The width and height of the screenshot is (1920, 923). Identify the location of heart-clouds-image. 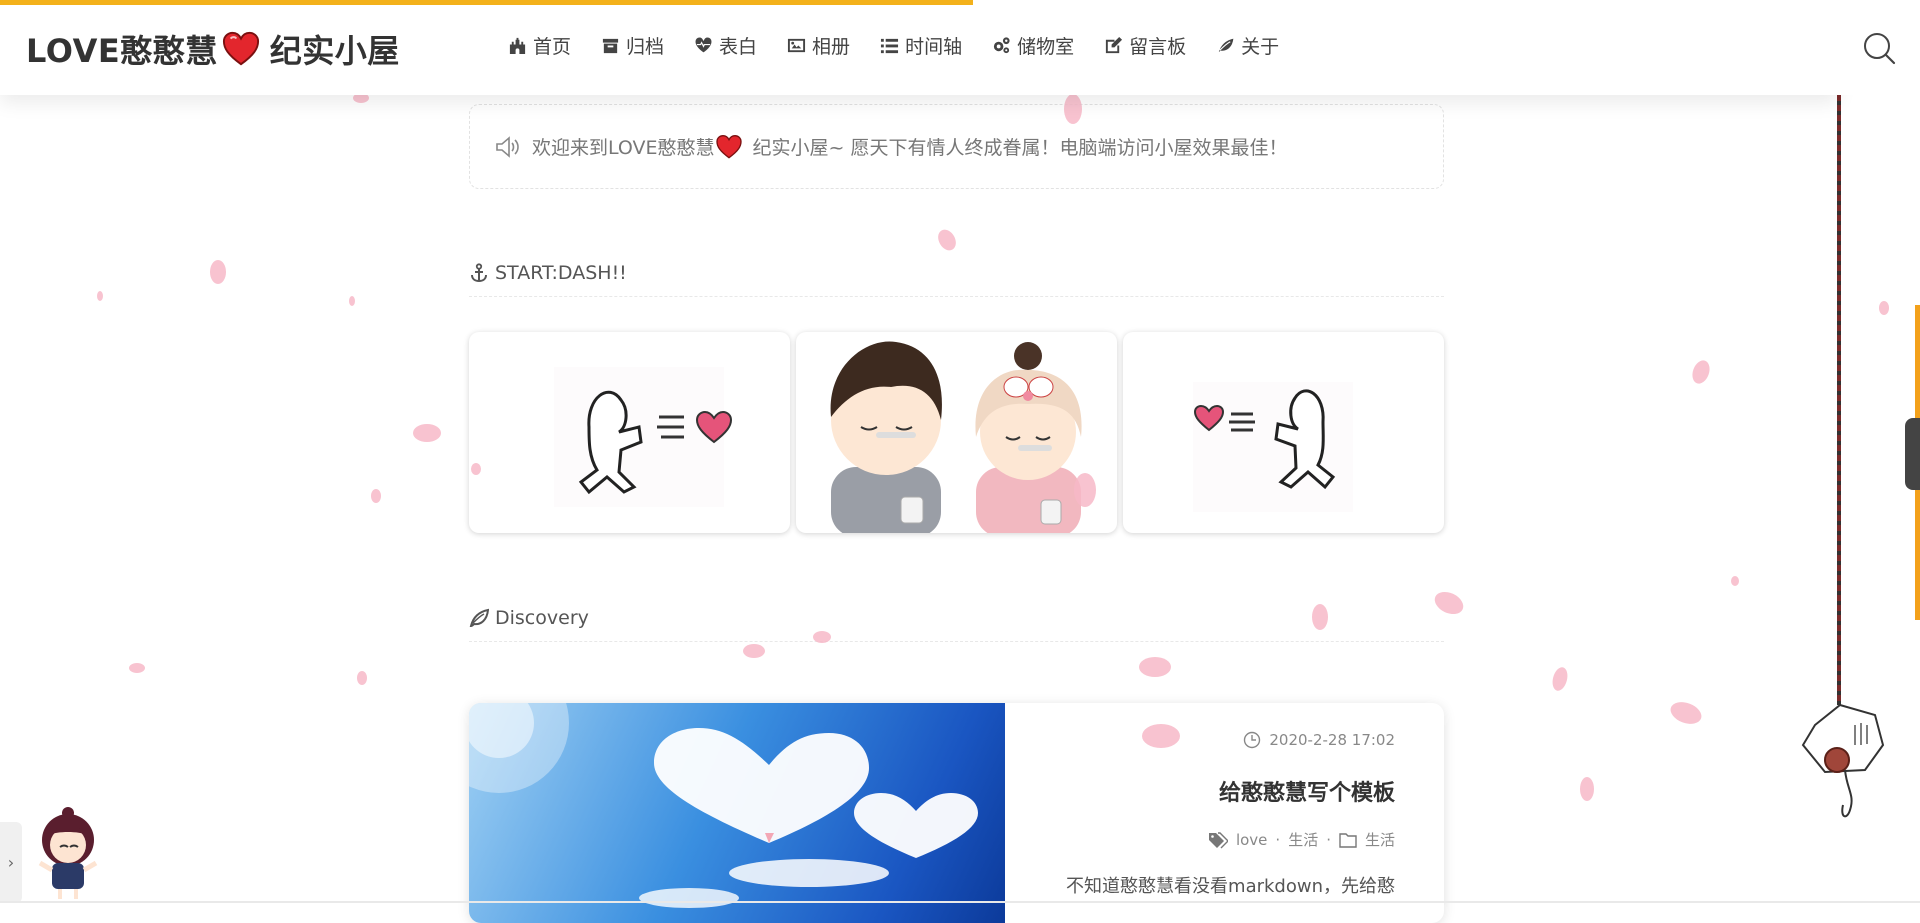
(723, 805).